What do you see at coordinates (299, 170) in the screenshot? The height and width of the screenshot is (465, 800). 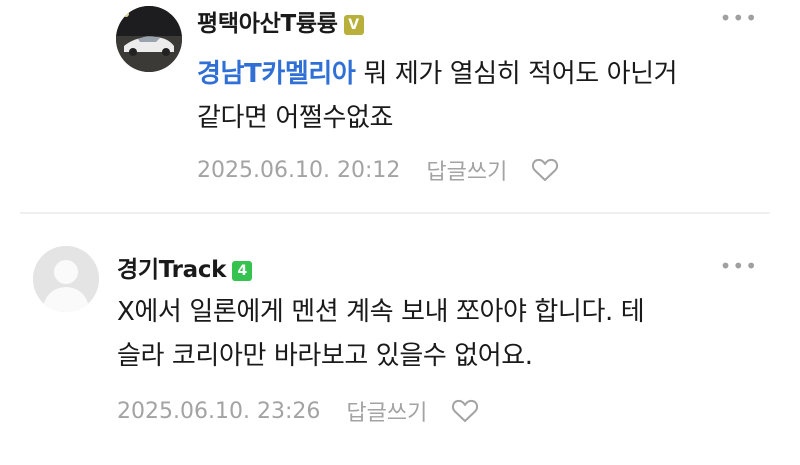 I see `comment-date: 2025.06.10. 20:12` at bounding box center [299, 170].